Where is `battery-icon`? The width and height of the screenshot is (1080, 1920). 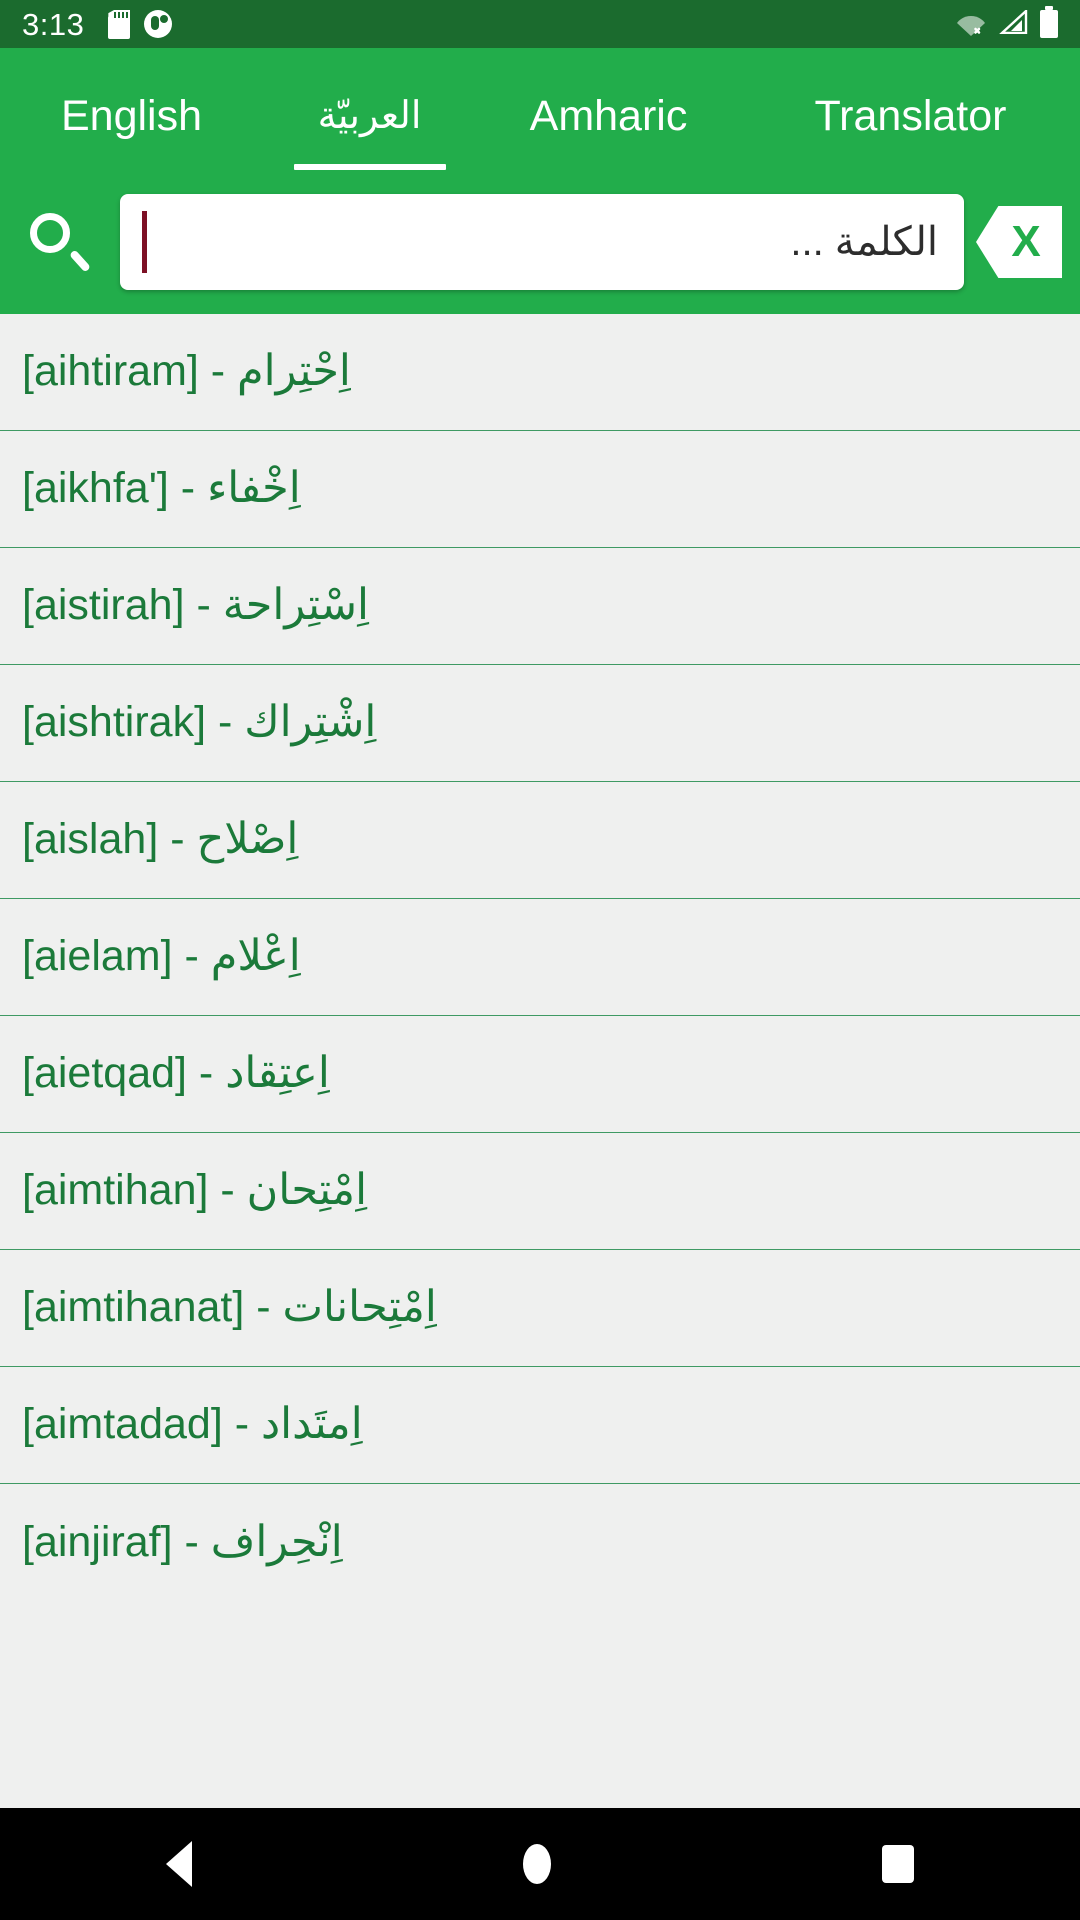 battery-icon is located at coordinates (1049, 22).